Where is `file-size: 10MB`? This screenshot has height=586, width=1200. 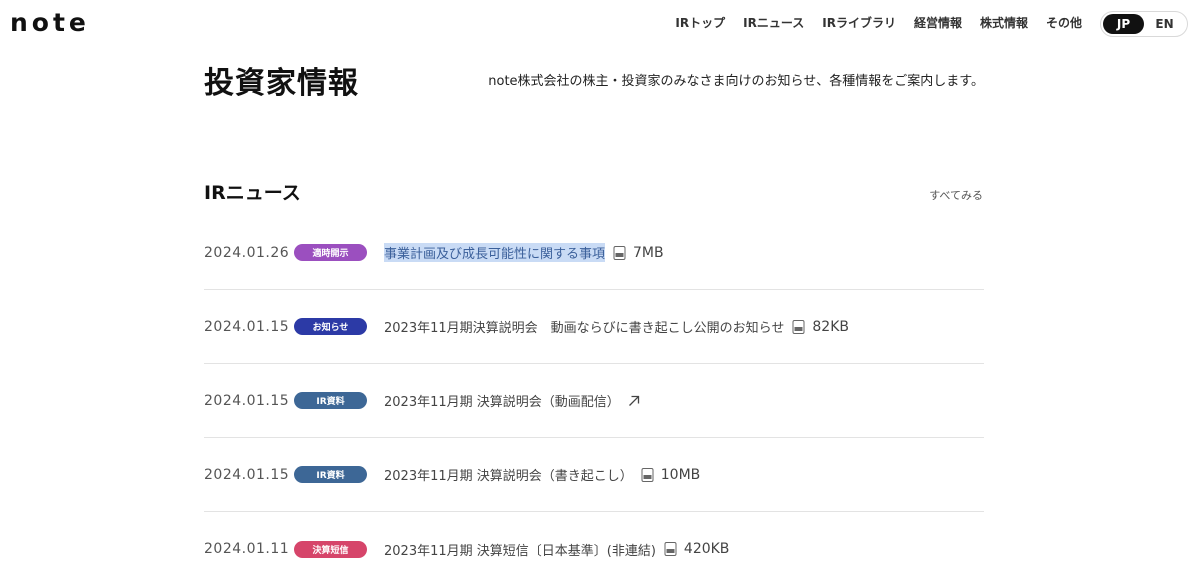
file-size: 10MB is located at coordinates (680, 474).